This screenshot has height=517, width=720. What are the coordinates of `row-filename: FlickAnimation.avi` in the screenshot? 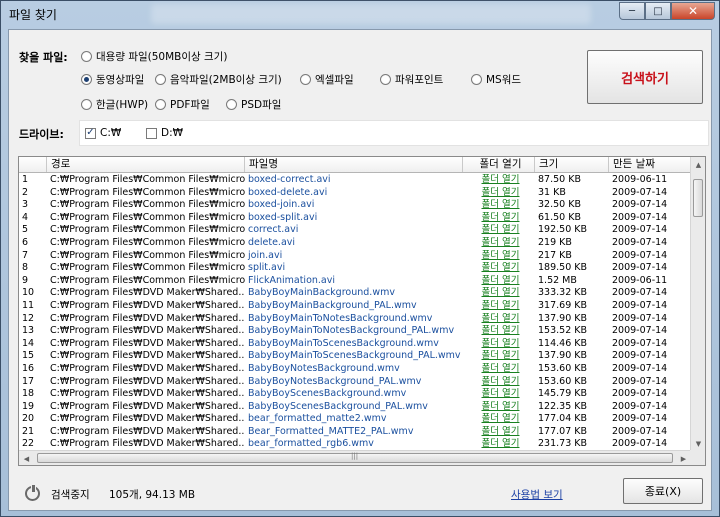 It's located at (354, 281).